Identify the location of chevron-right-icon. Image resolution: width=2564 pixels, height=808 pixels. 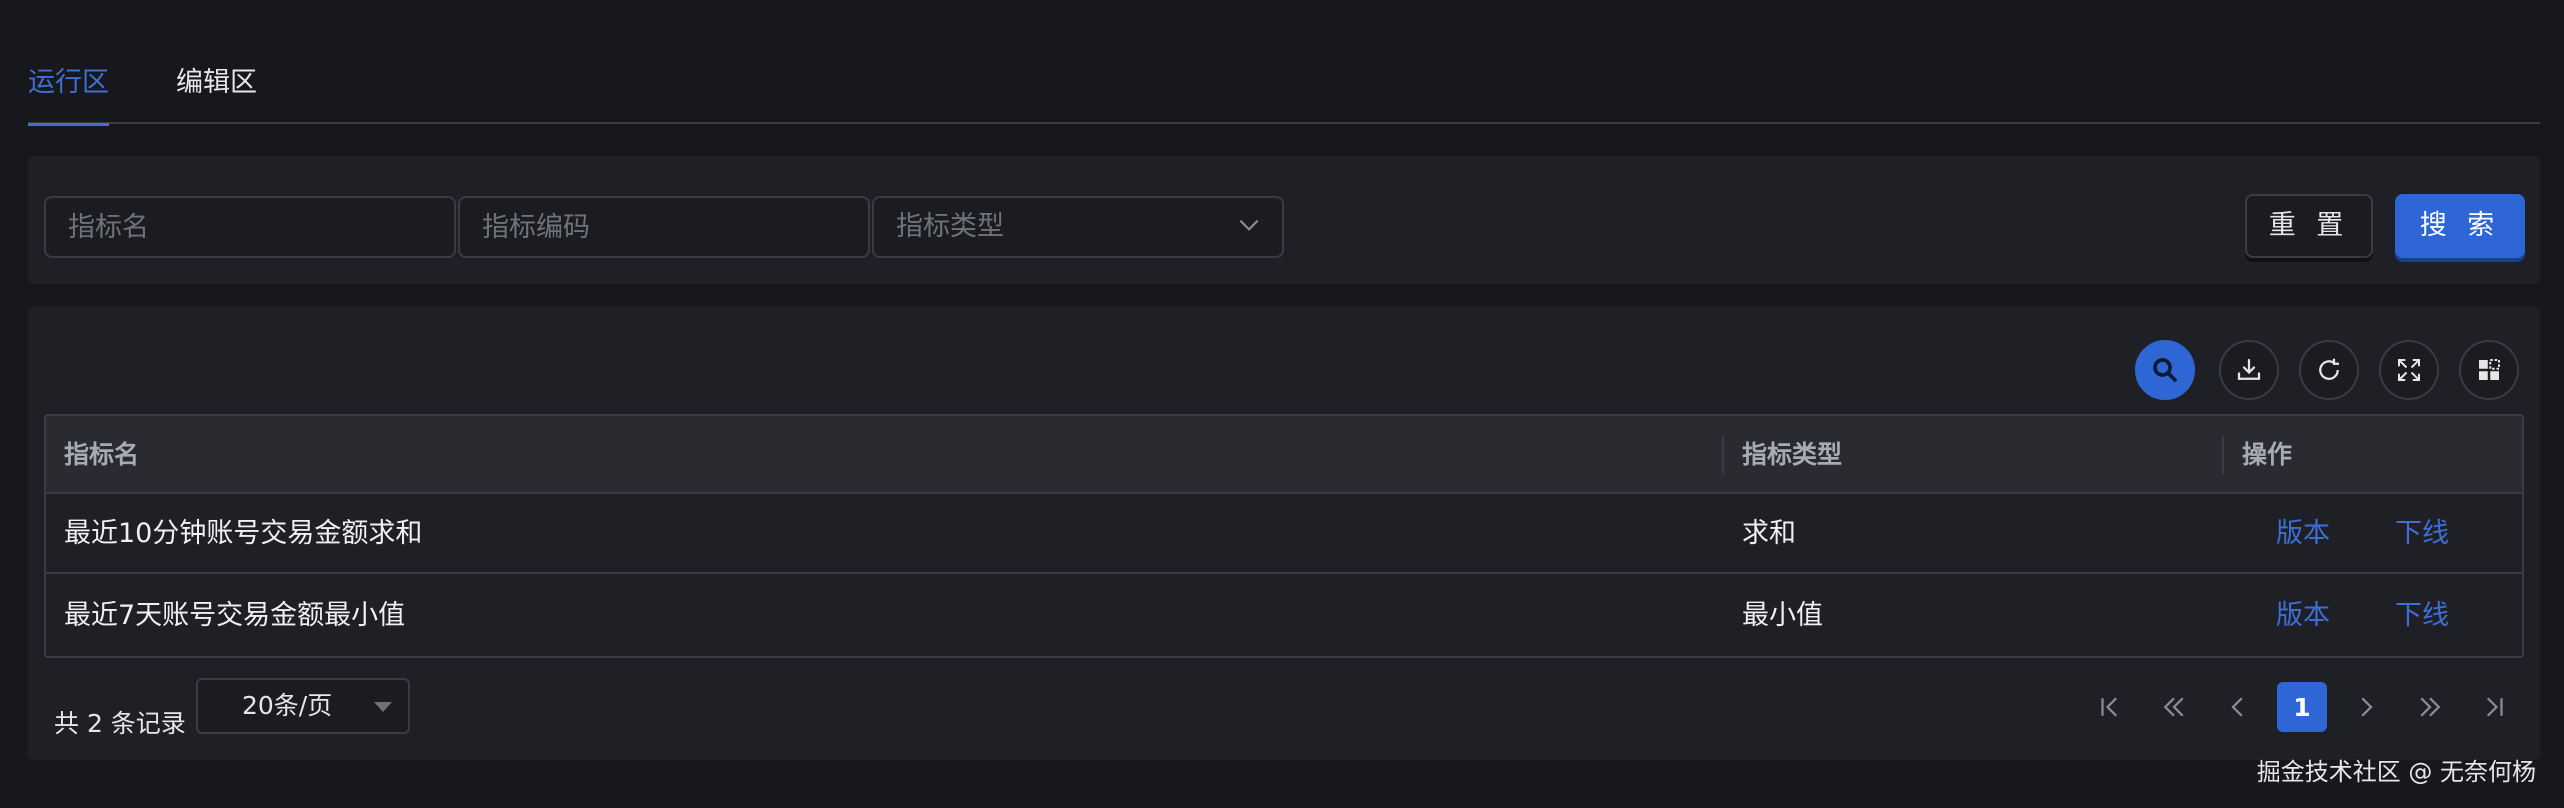
(2367, 707).